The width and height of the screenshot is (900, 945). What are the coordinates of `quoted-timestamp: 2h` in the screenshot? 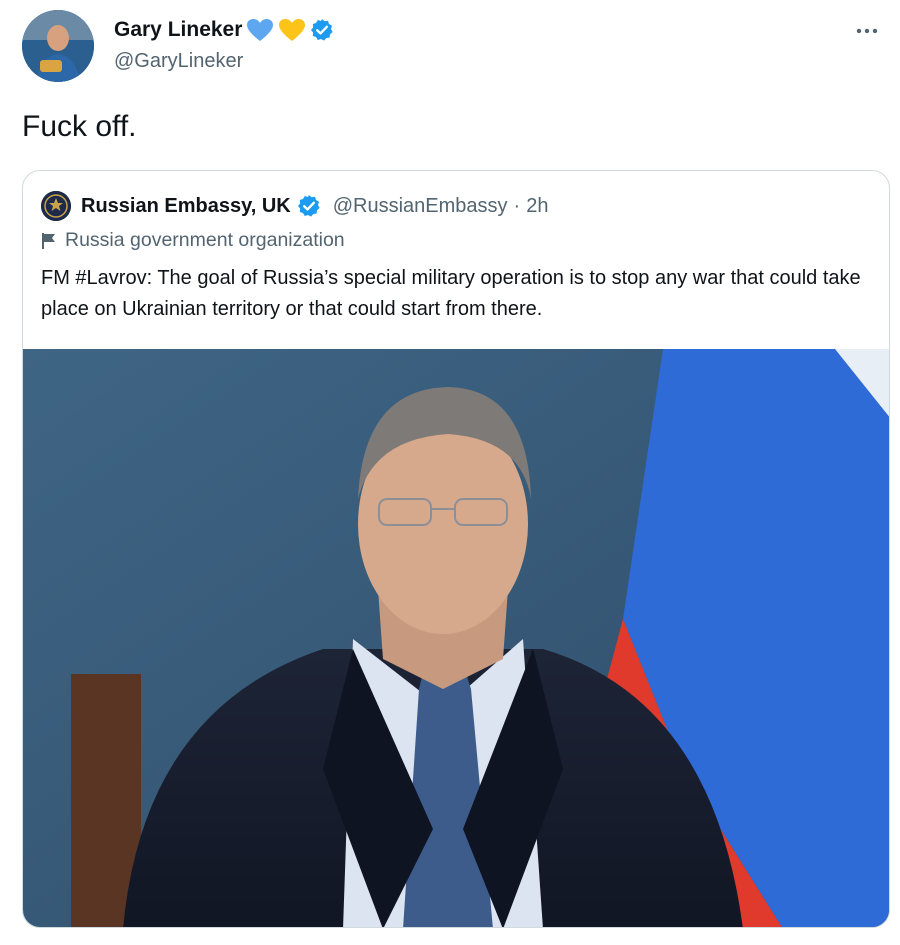 It's located at (537, 206).